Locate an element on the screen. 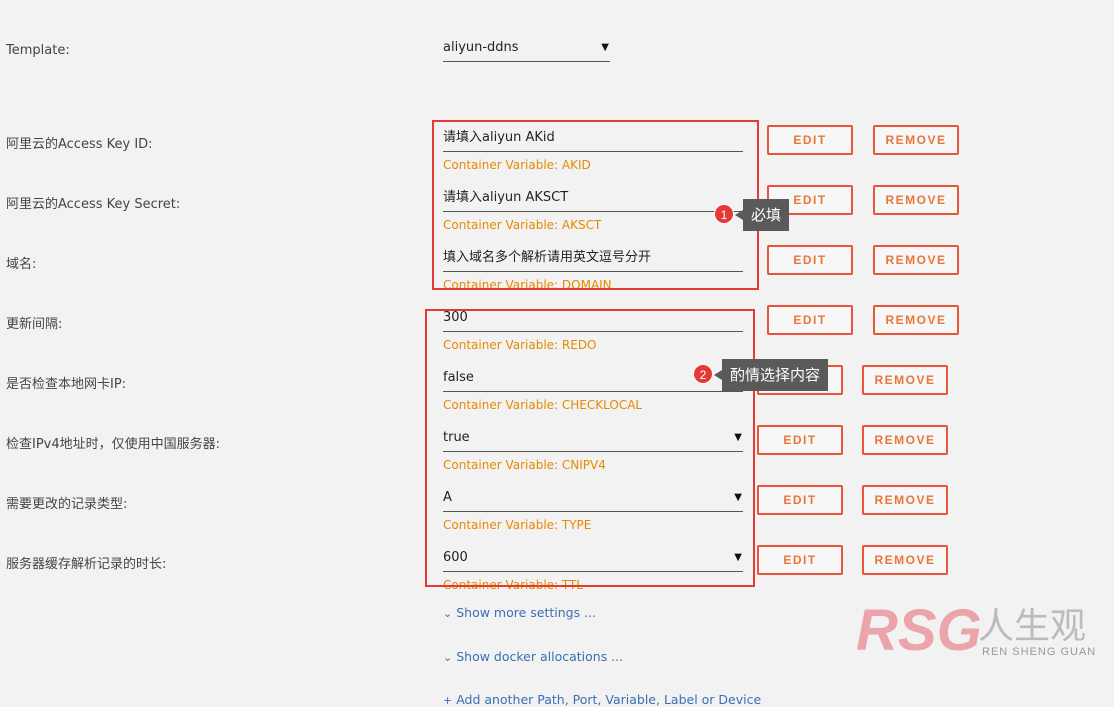  field-label: 服务器缓存解析记录的时长: is located at coordinates (86, 564).